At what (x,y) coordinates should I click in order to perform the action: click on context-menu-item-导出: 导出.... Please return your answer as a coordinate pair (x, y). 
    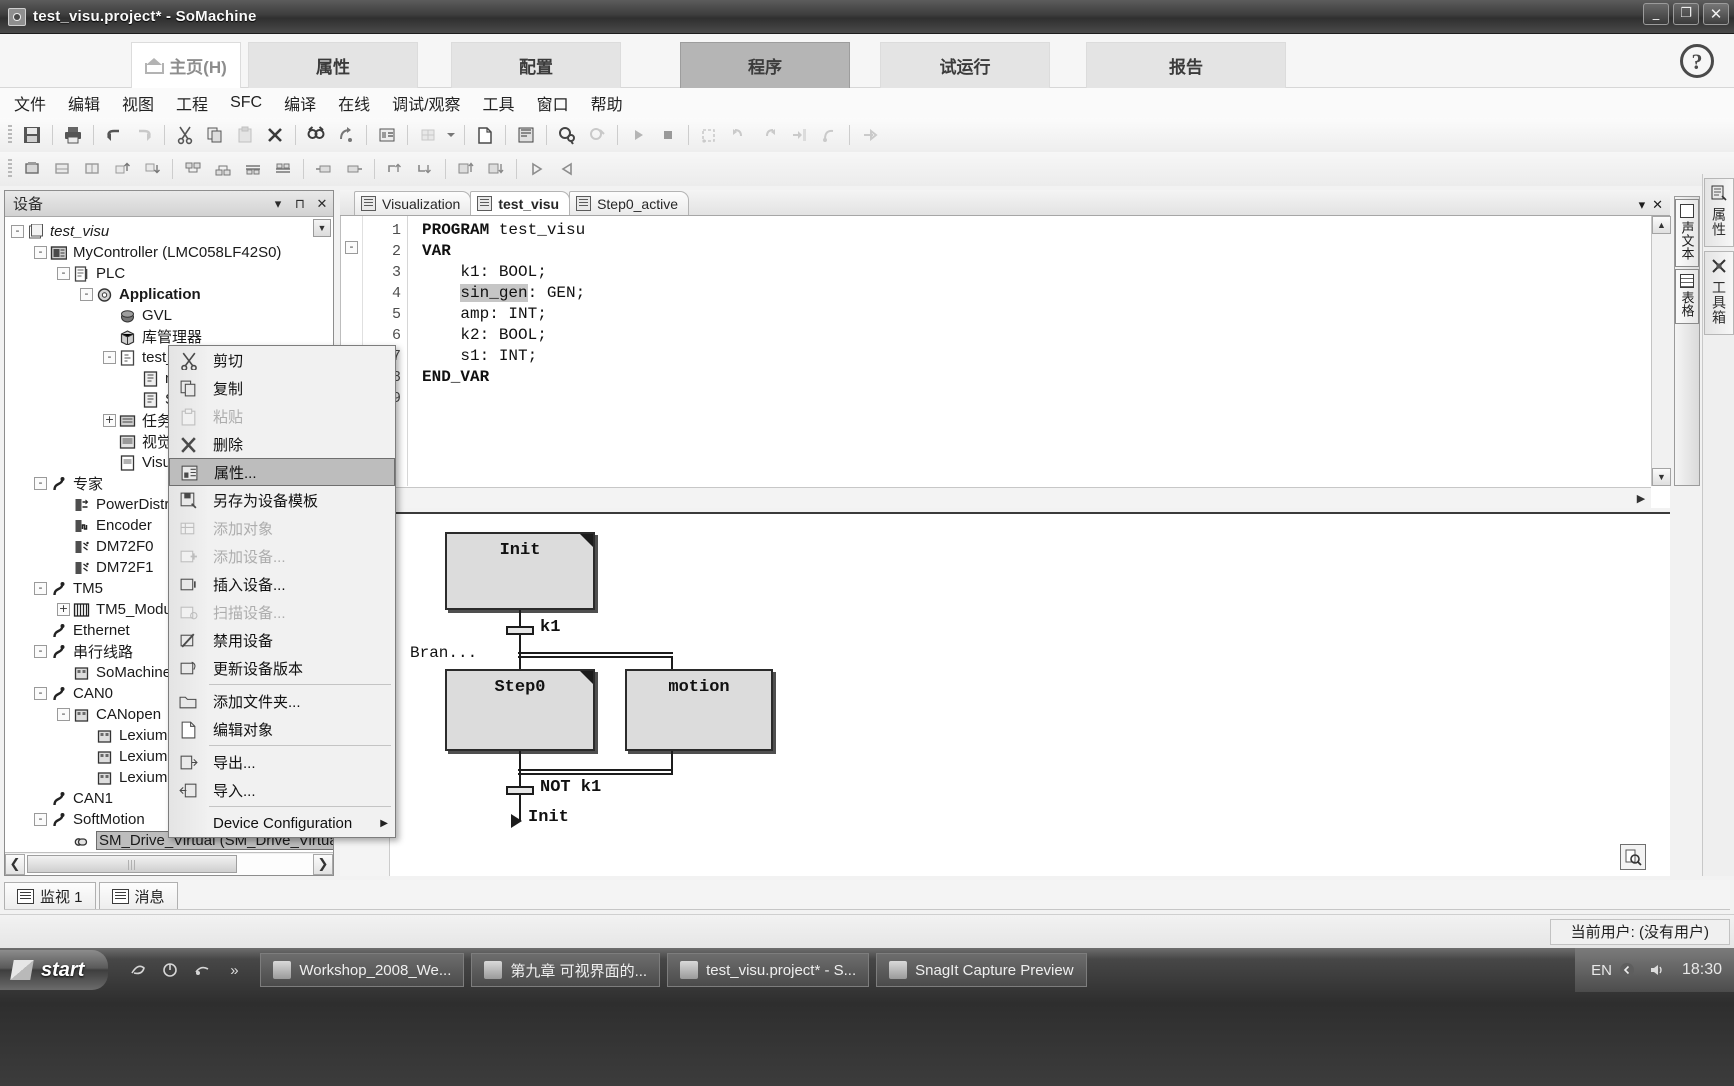
    Looking at the image, I should click on (282, 762).